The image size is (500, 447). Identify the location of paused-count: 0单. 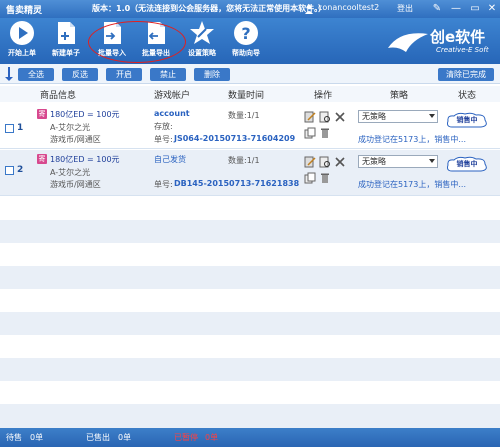
(212, 437).